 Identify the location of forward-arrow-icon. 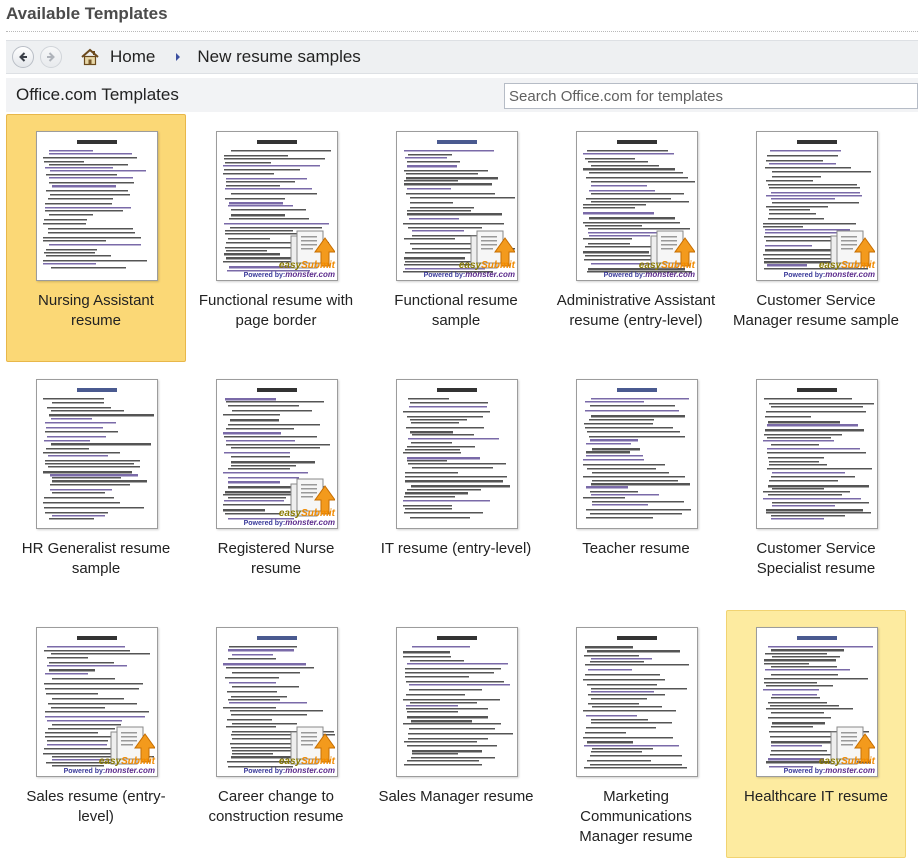
(51, 57).